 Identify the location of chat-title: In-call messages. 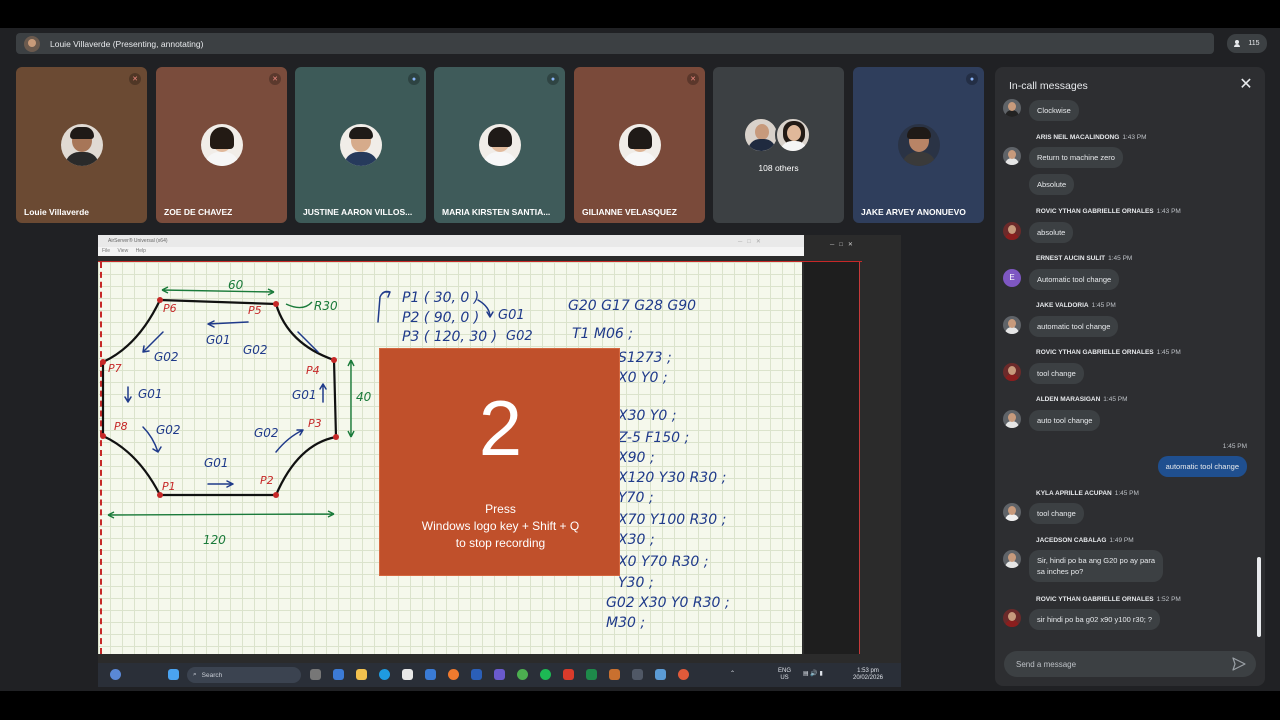
(1048, 86).